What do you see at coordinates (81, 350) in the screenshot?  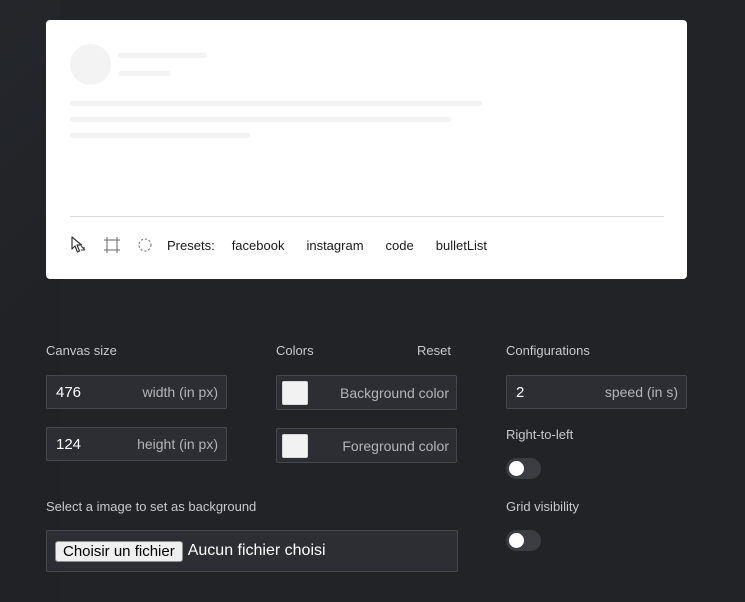 I see `canvas-size-label: Canvas size` at bounding box center [81, 350].